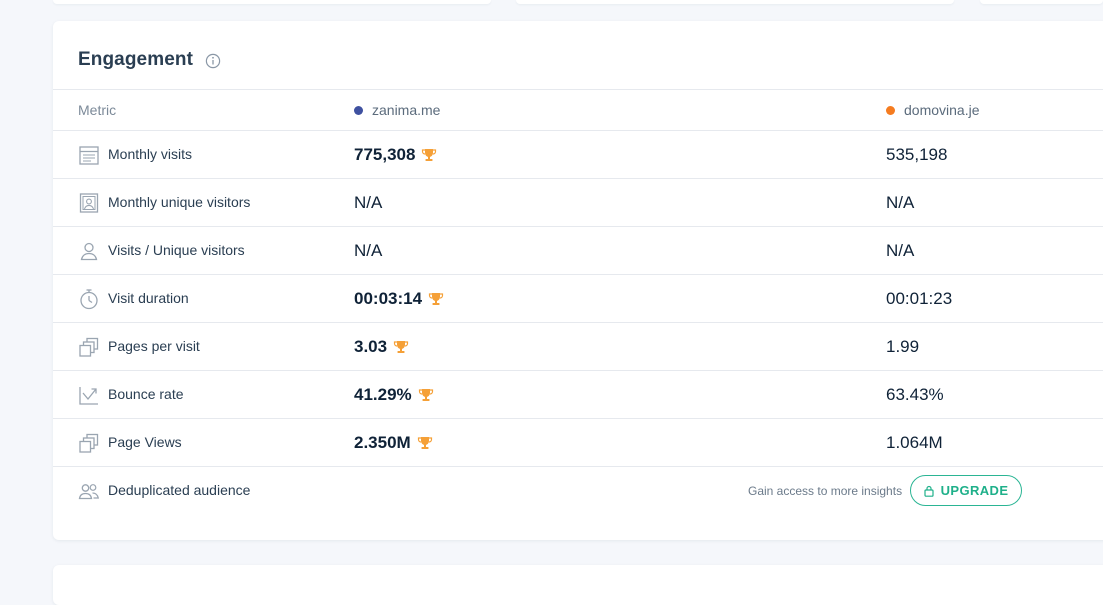  I want to click on site-a-value-text: 00:03:14, so click(388, 298).